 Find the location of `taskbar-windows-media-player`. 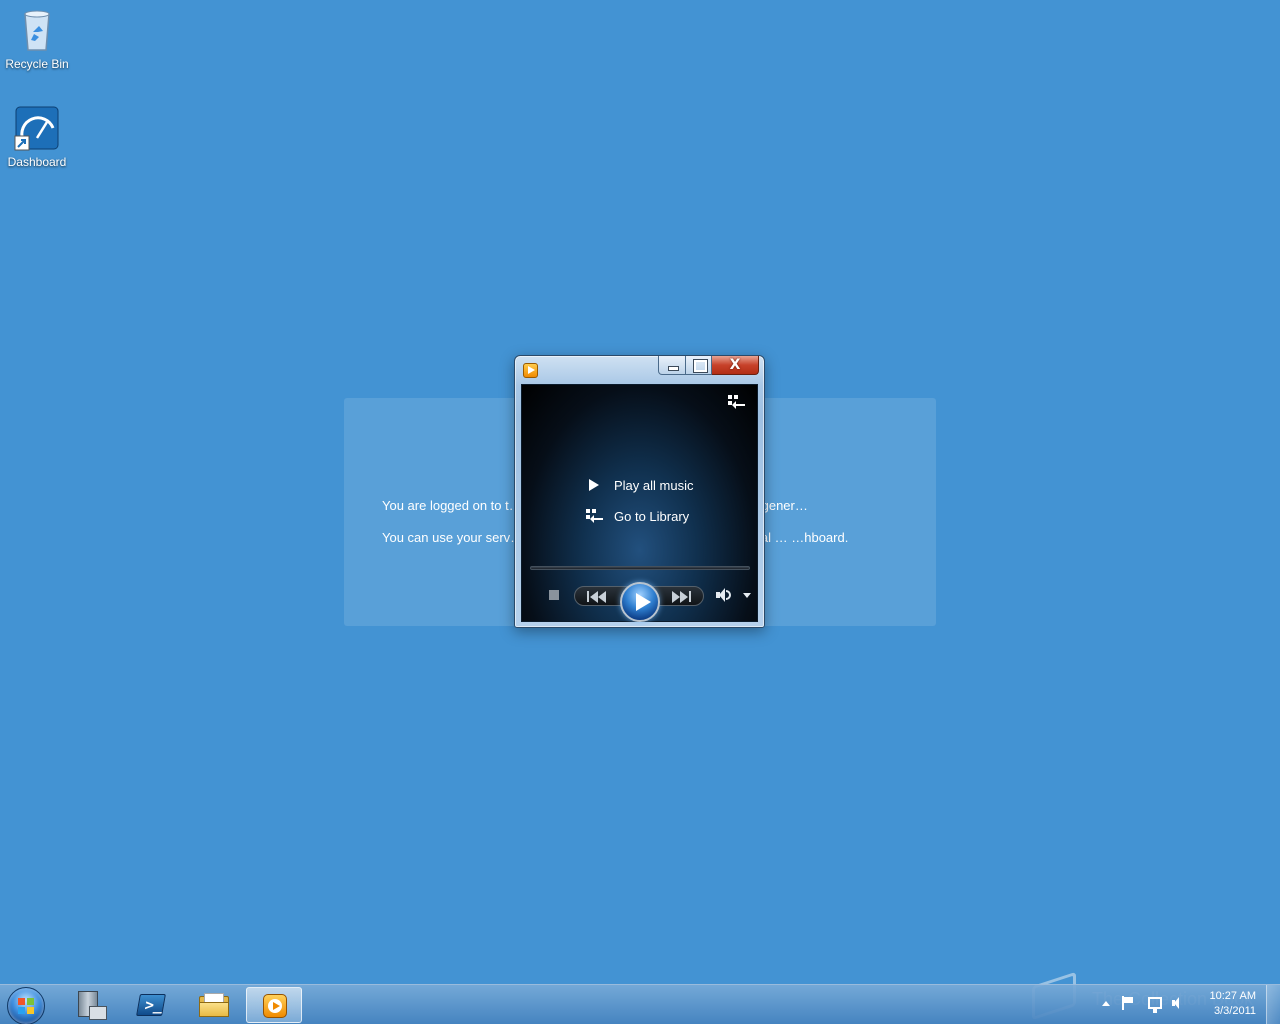

taskbar-windows-media-player is located at coordinates (274, 1005).